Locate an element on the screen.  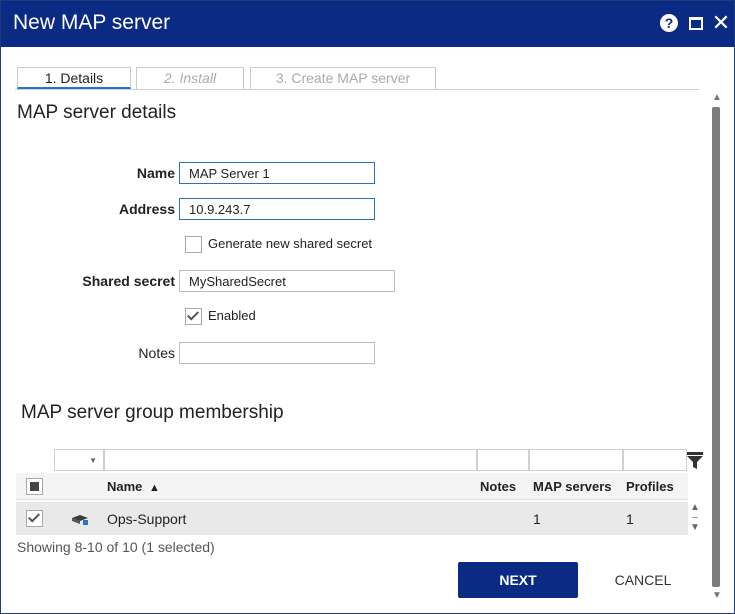
sort-ascending-icon: ▲ is located at coordinates (154, 488).